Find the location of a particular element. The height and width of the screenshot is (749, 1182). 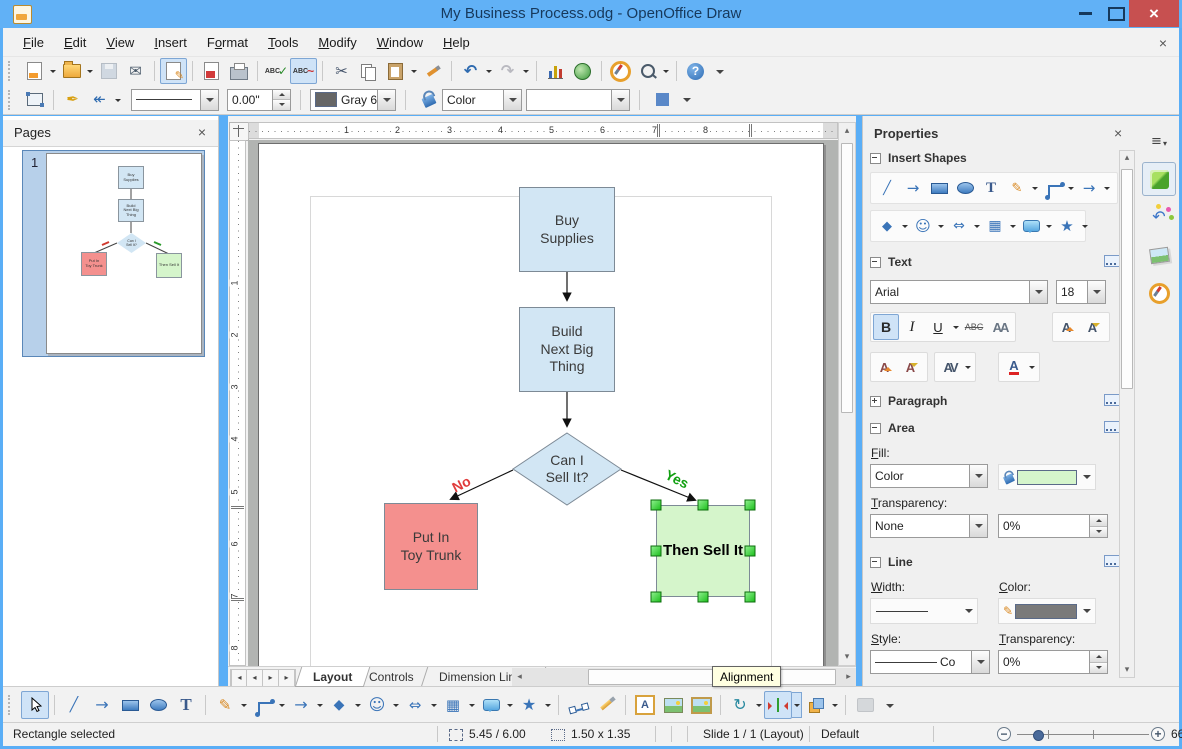

line-width-picker is located at coordinates (924, 611).